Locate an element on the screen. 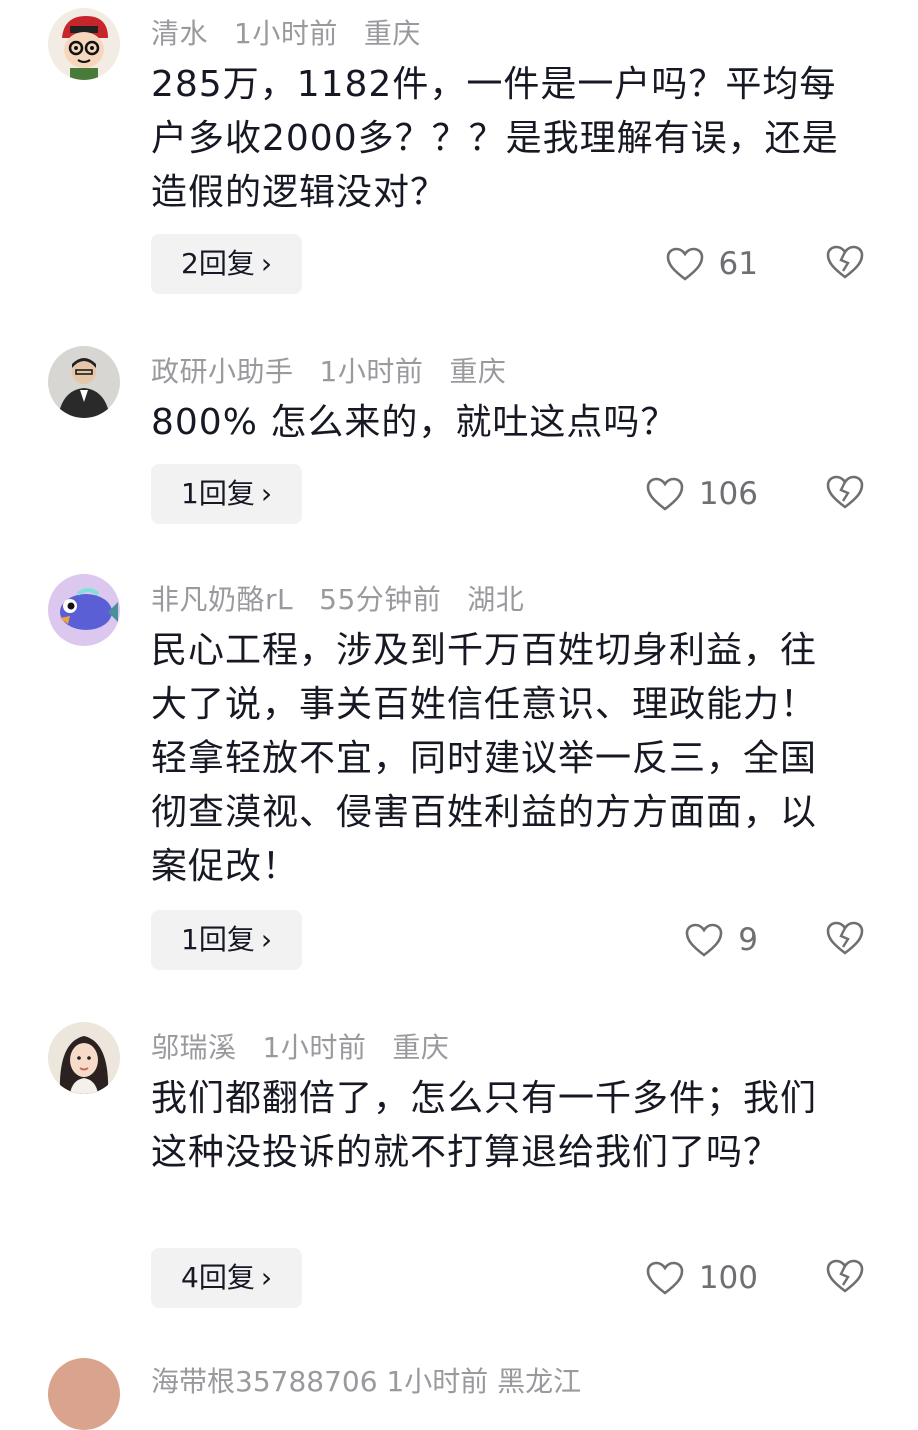 Image resolution: width=918 pixels, height=1430 pixels. timestamp: 55分钟前 is located at coordinates (380, 599).